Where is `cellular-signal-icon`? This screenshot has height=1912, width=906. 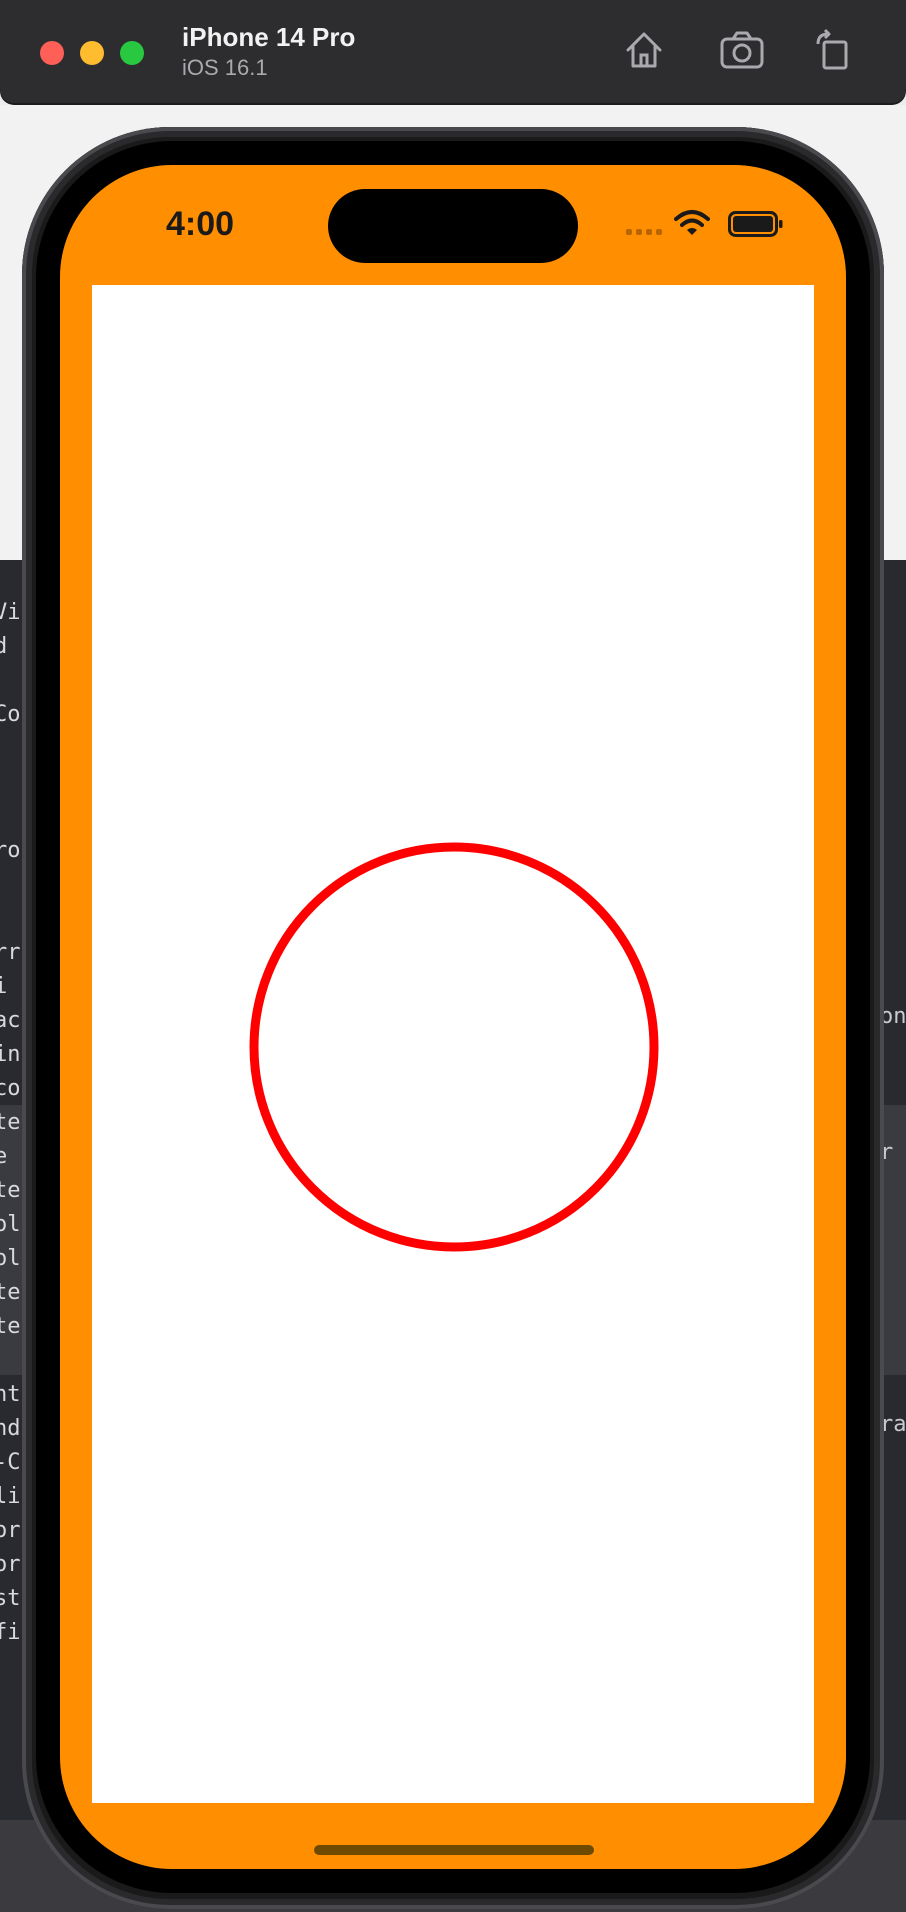
cellular-signal-icon is located at coordinates (644, 232).